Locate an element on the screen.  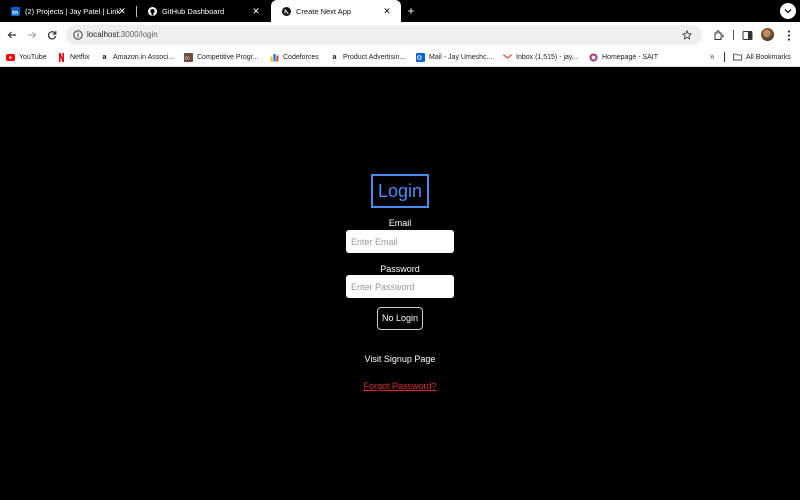
svg-text: cc is located at coordinates (188, 58).